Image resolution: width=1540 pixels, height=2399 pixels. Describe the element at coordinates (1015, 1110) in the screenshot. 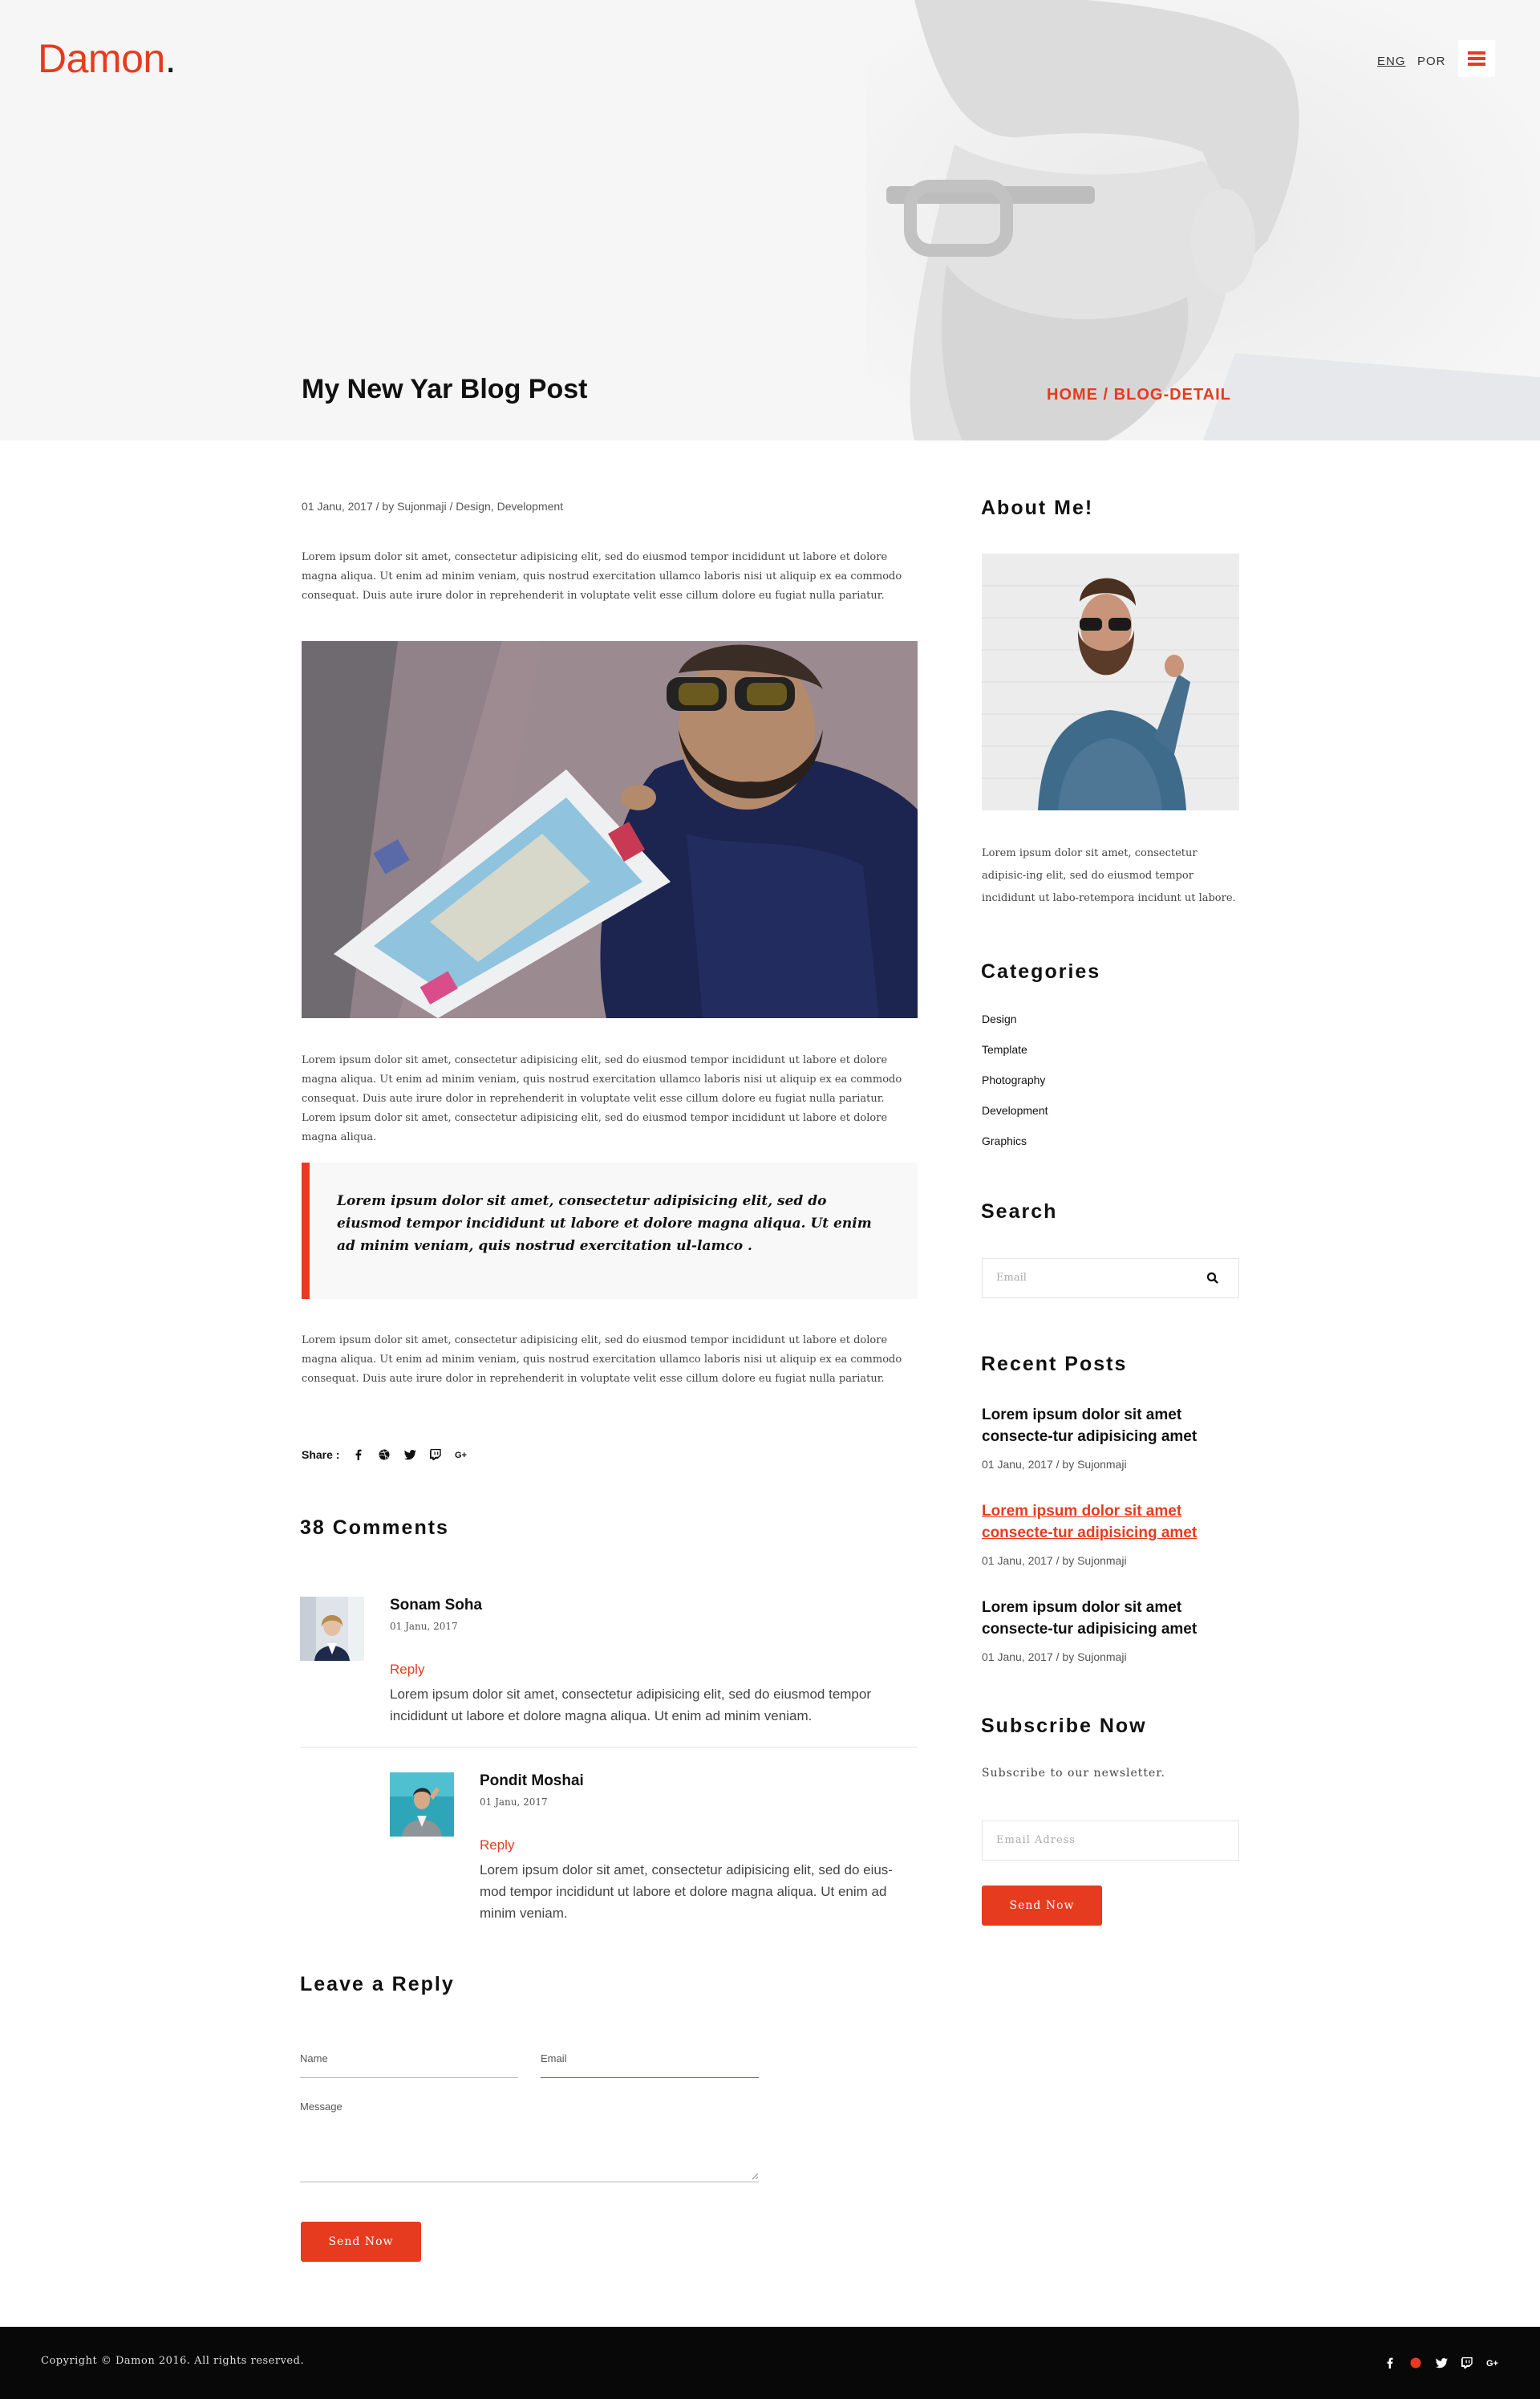

I see `category-link: Development` at that location.